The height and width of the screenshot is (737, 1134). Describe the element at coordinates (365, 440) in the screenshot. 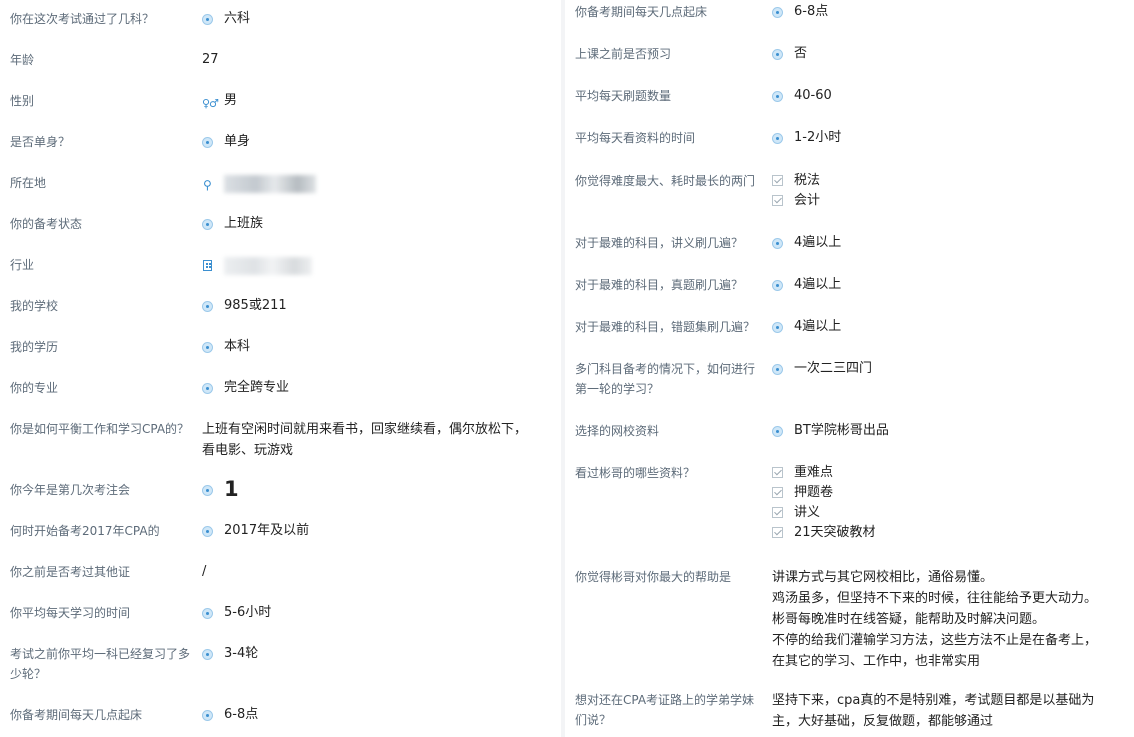

I see `answer-text: 上班有空闲时间就用来看书，回家继续看，偶尔放松下， 看电影、玩游戏` at that location.